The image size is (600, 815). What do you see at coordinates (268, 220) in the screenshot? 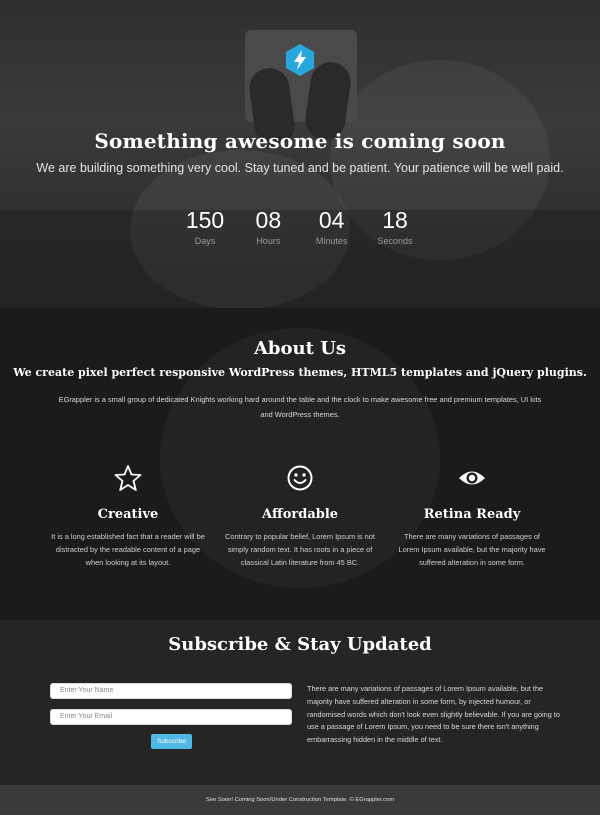
I see `countdown-value: 08` at bounding box center [268, 220].